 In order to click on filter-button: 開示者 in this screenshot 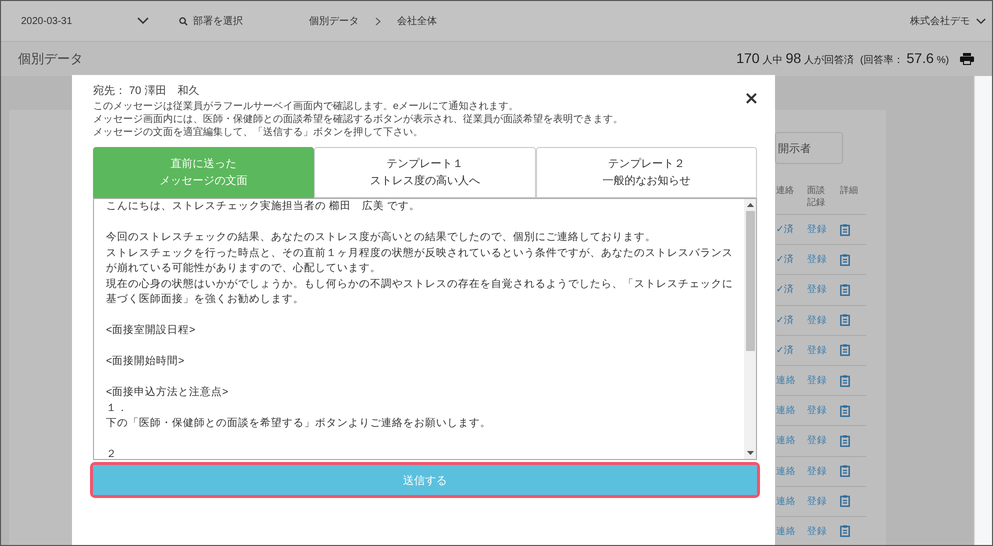, I will do `click(809, 148)`.